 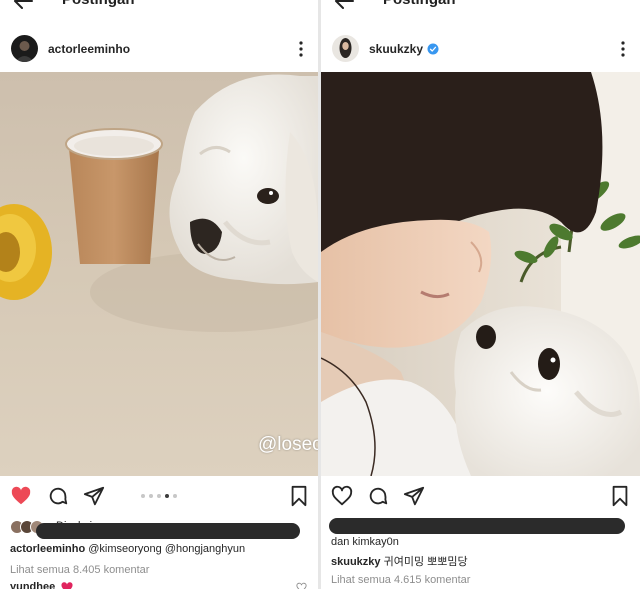 I want to click on caption-text: 귀여미밍 뽀뽀밈당, so click(x=425, y=562).